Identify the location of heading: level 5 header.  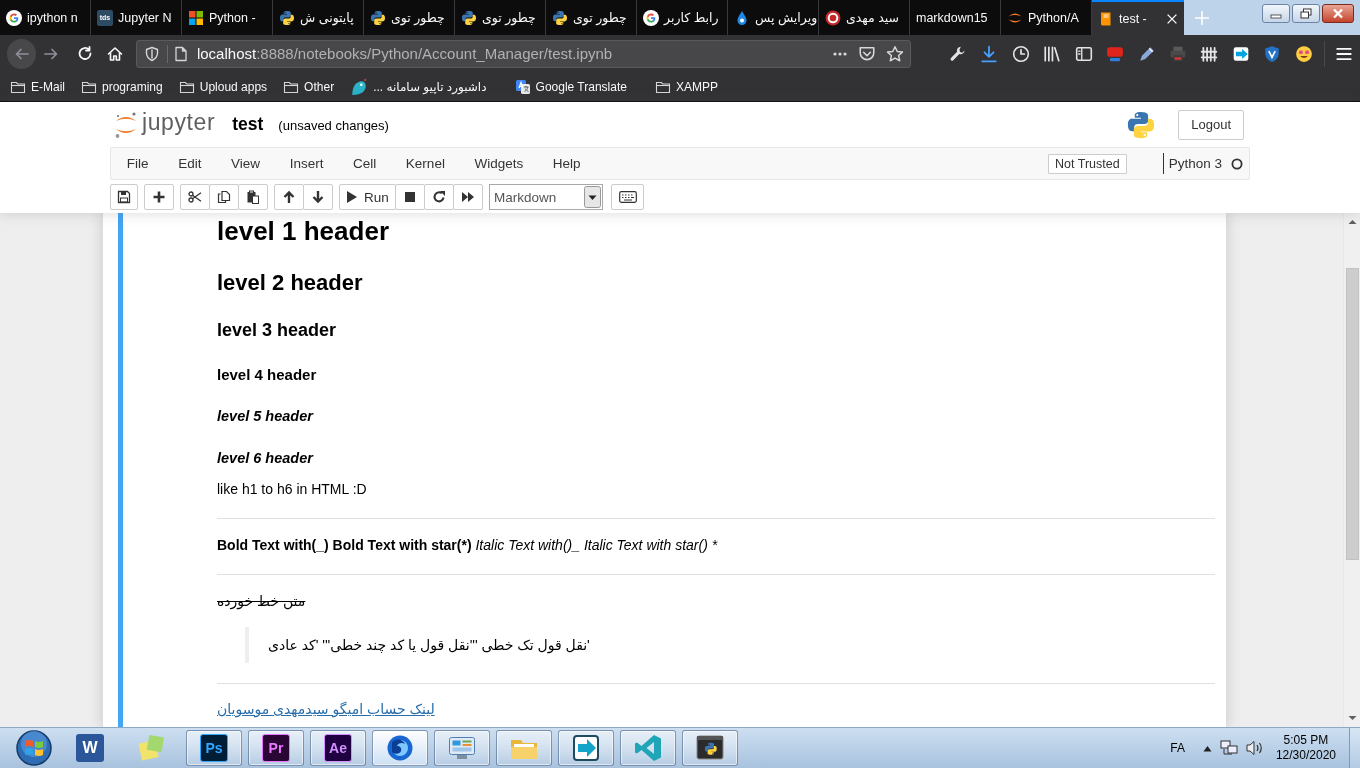
(265, 416).